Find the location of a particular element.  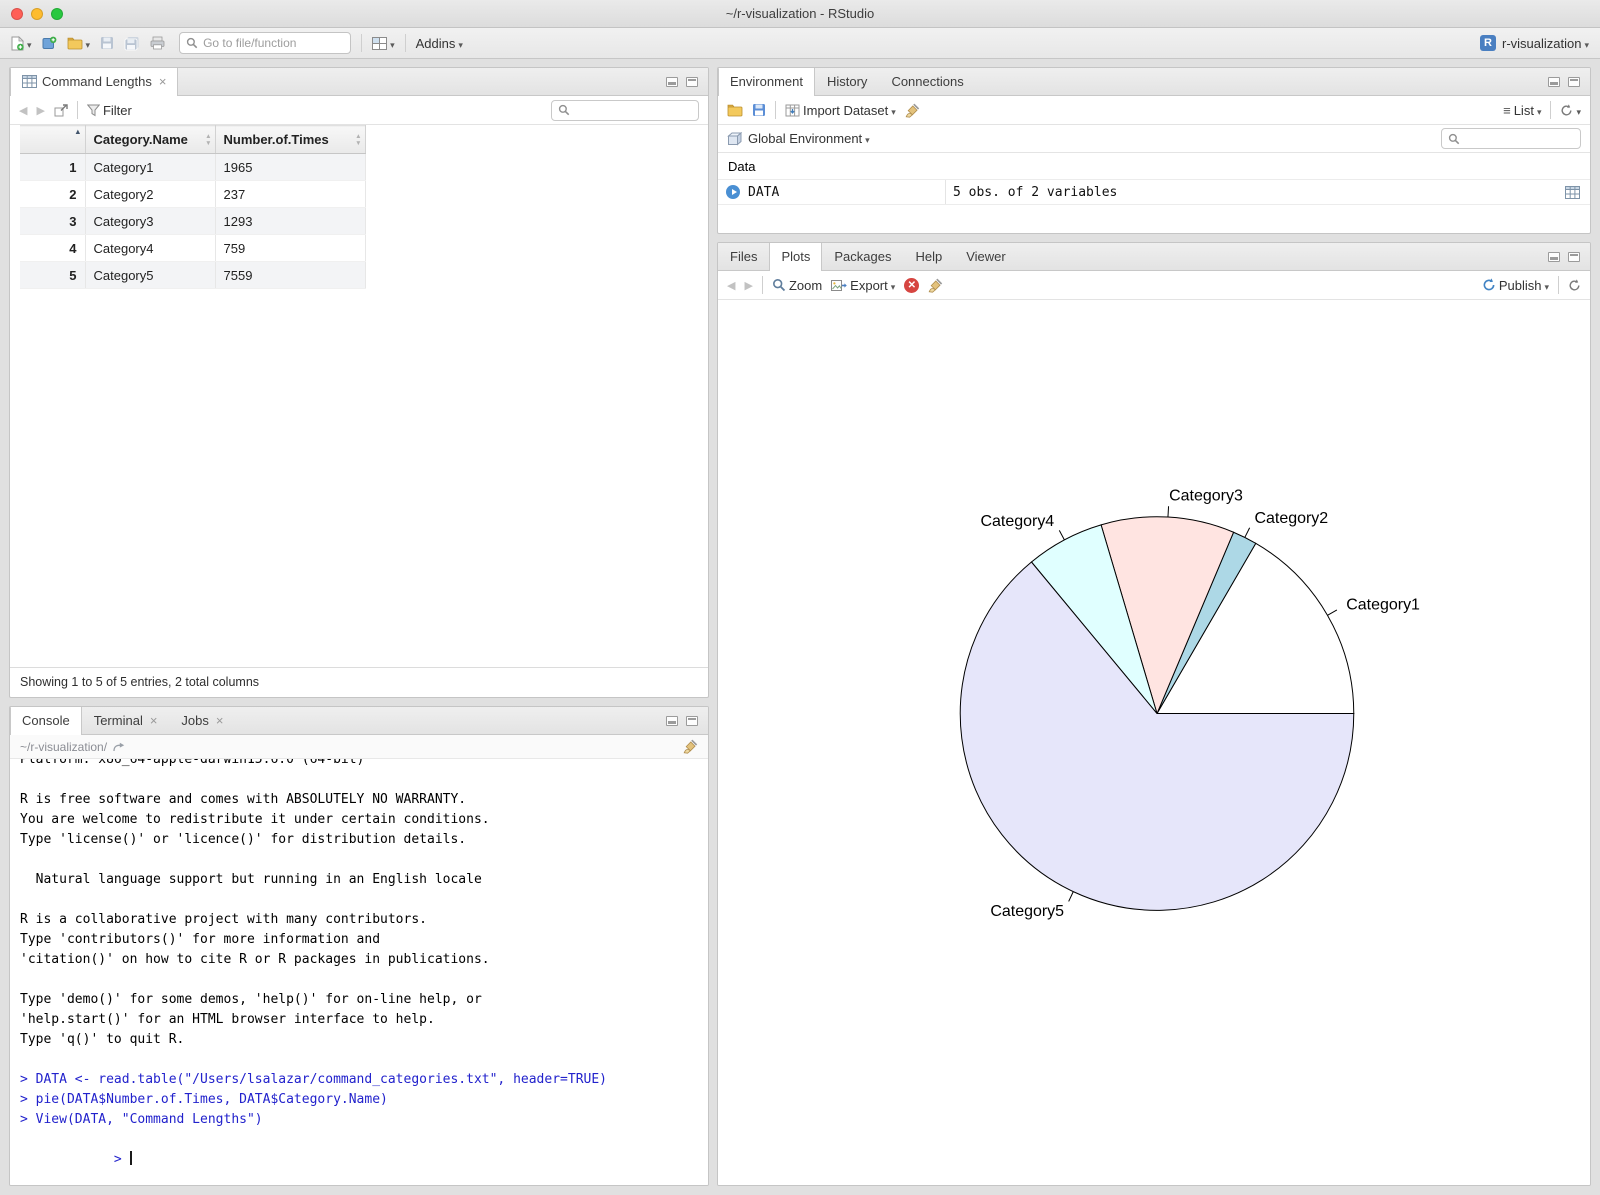

open-file-button is located at coordinates (79, 43).